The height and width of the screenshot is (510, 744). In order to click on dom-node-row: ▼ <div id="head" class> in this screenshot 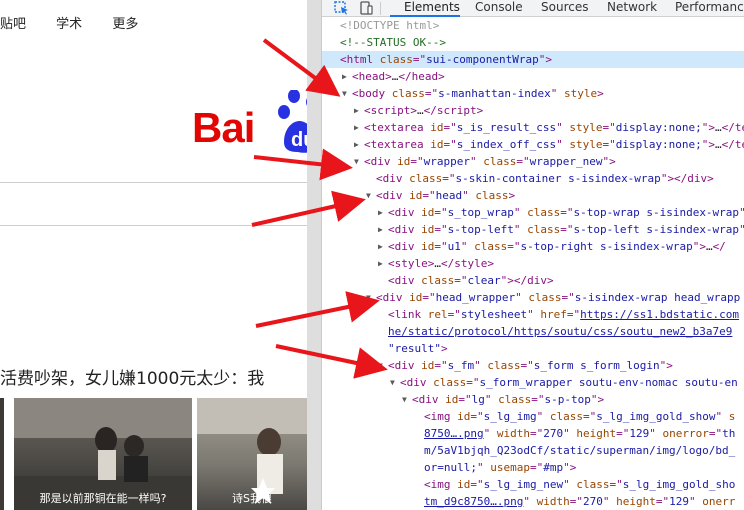, I will do `click(533, 195)`.